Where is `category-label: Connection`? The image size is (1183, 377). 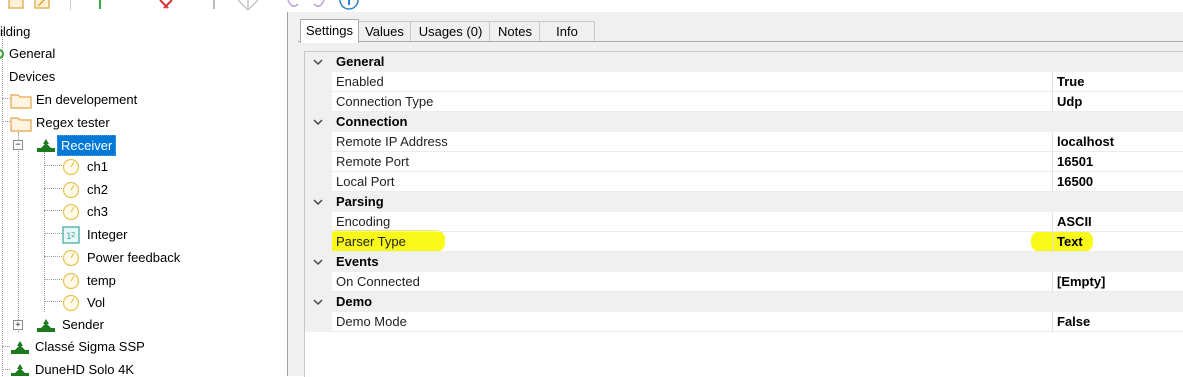
category-label: Connection is located at coordinates (372, 121).